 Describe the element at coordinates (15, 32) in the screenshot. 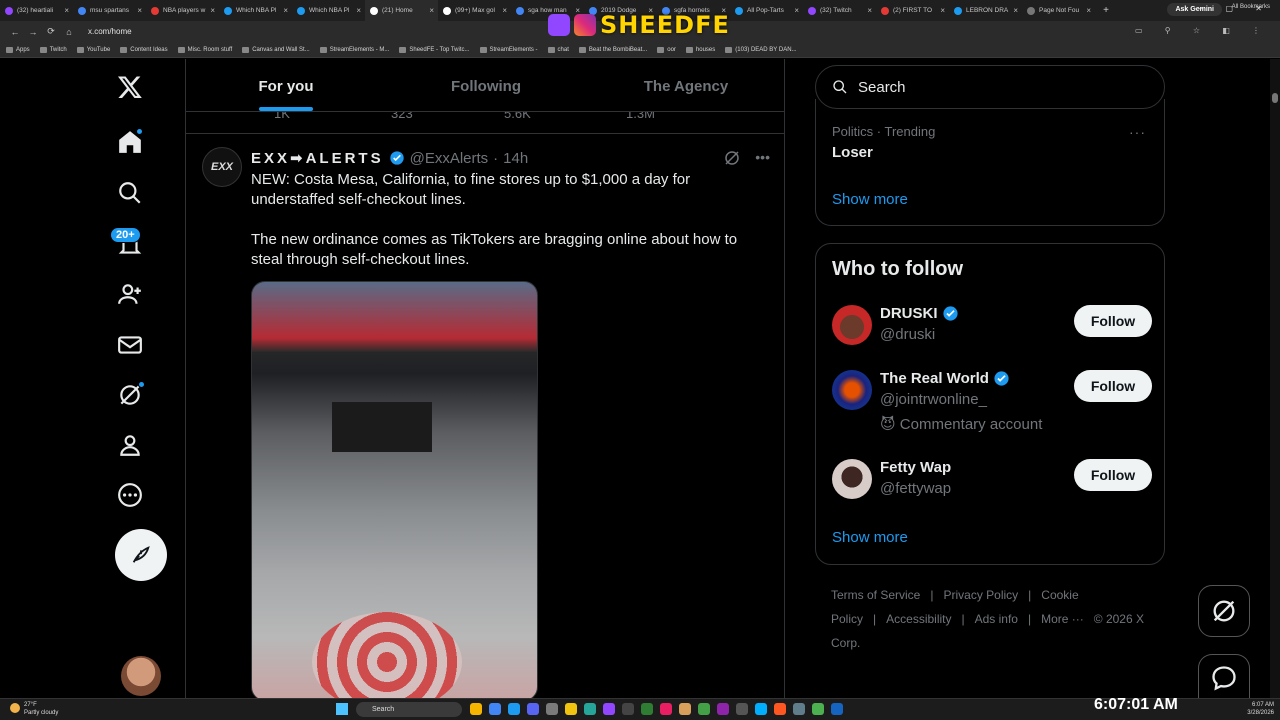

I see `back-icon: ←` at that location.